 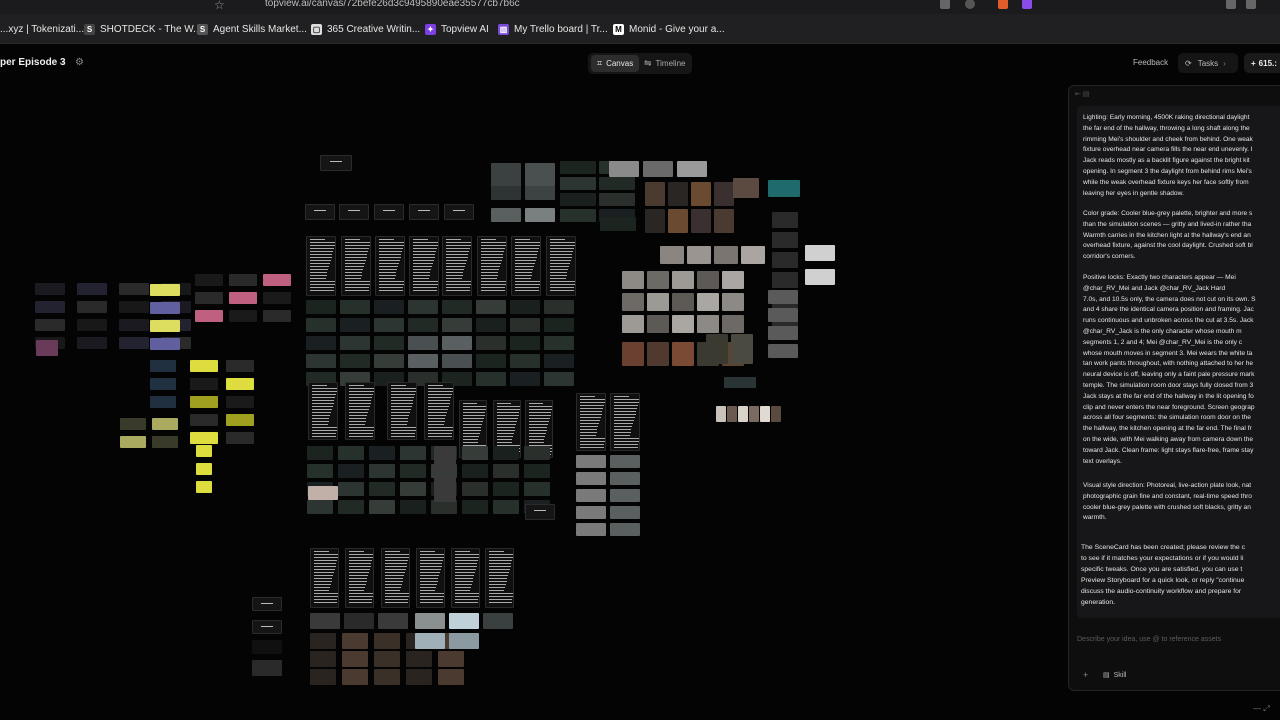 What do you see at coordinates (33, 62) in the screenshot?
I see `project-title: per Episode 3` at bounding box center [33, 62].